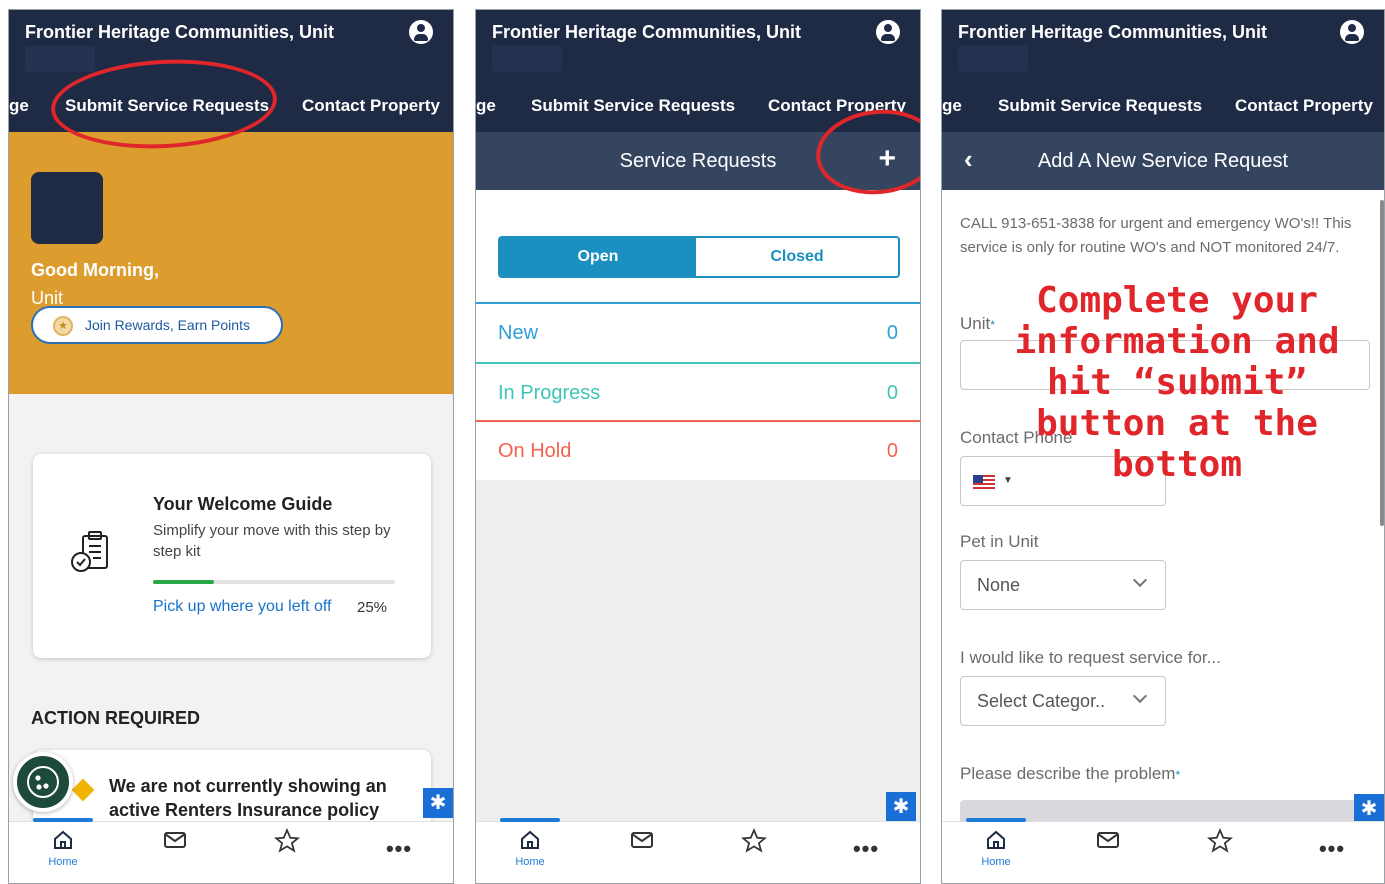 This screenshot has height=884, width=1385. I want to click on guide-progress-fill, so click(183, 582).